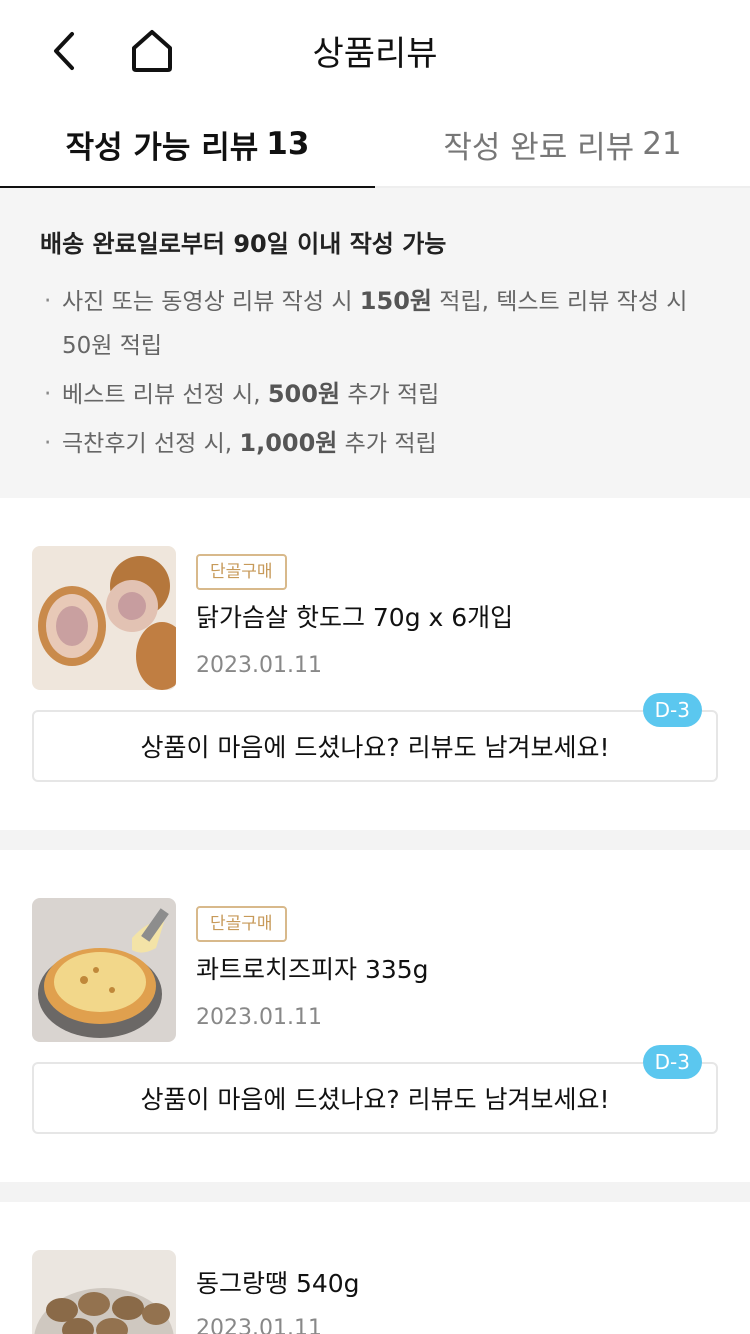 The width and height of the screenshot is (750, 1334). I want to click on app-header: 상품리뷰, so click(375, 50).